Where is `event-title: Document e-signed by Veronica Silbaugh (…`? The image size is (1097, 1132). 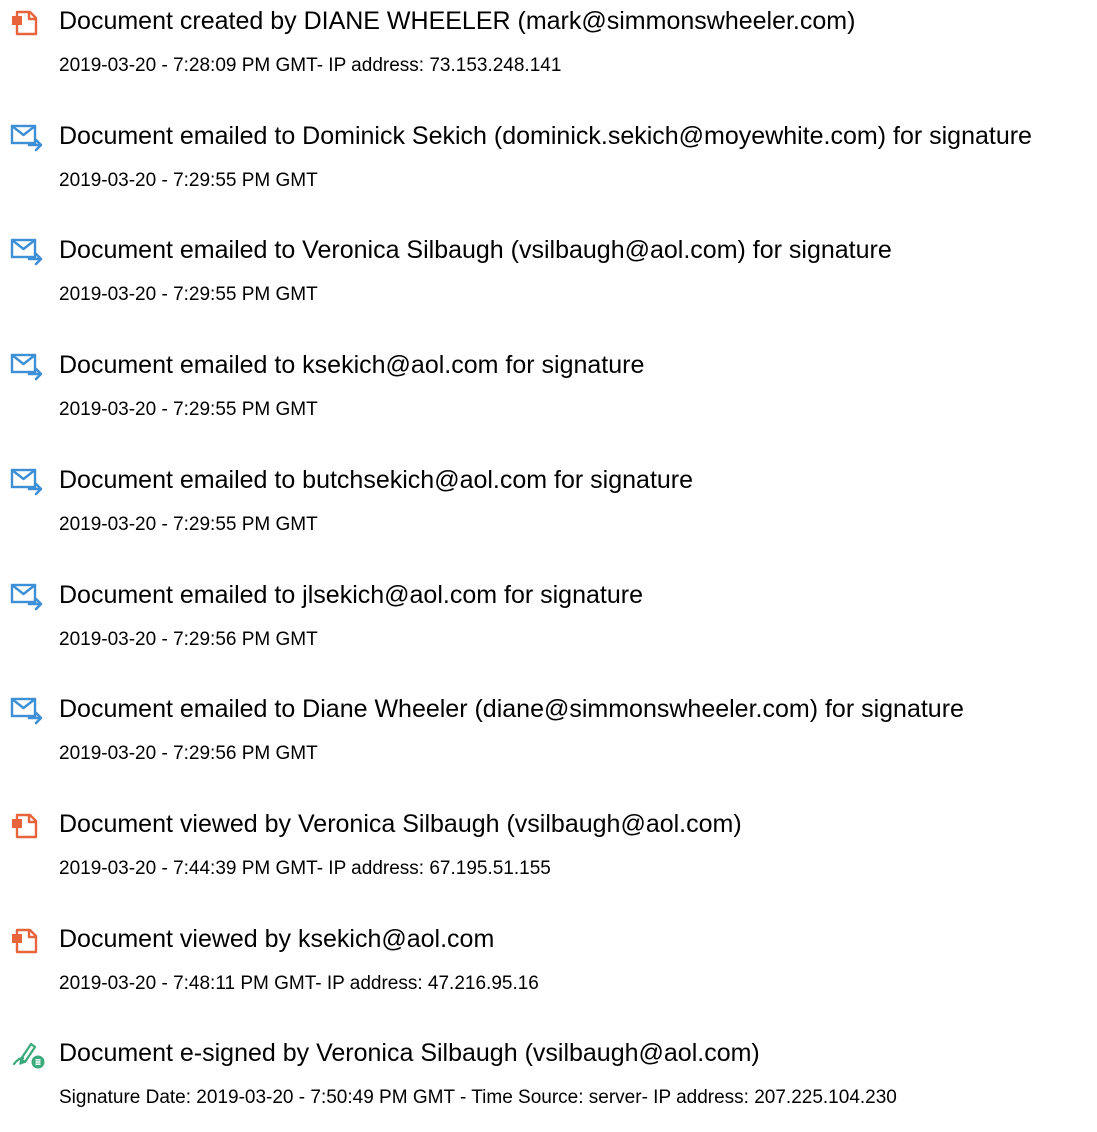 event-title: Document e-signed by Veronica Silbaugh (… is located at coordinates (409, 1053).